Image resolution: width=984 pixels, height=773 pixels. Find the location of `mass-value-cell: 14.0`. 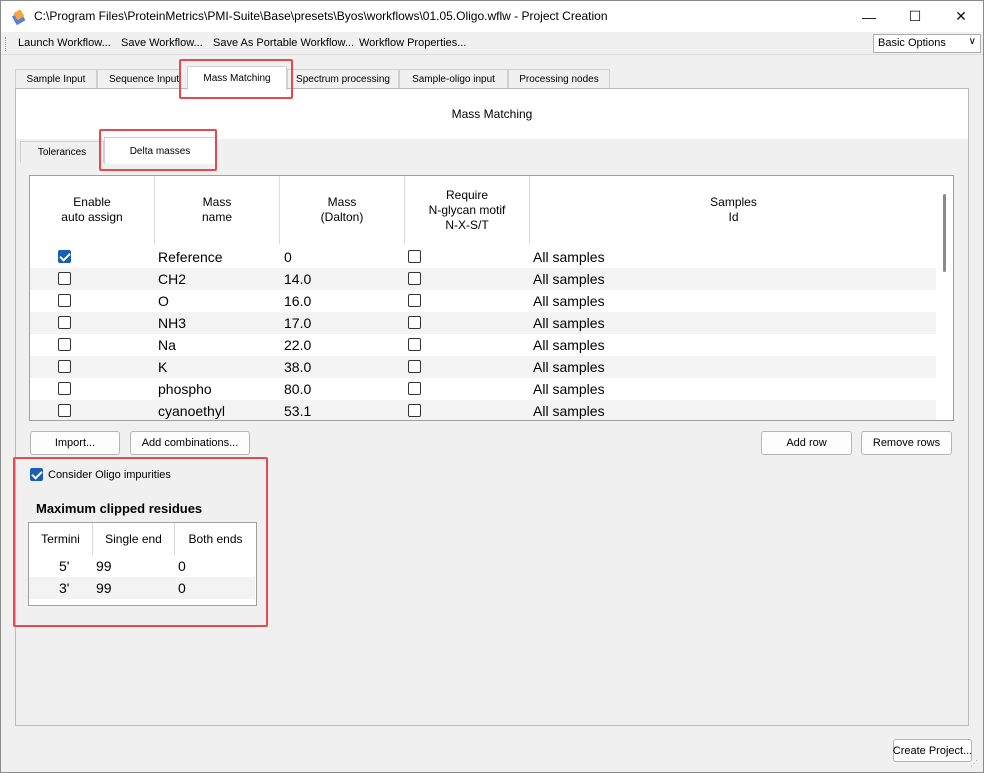

mass-value-cell: 14.0 is located at coordinates (297, 279).